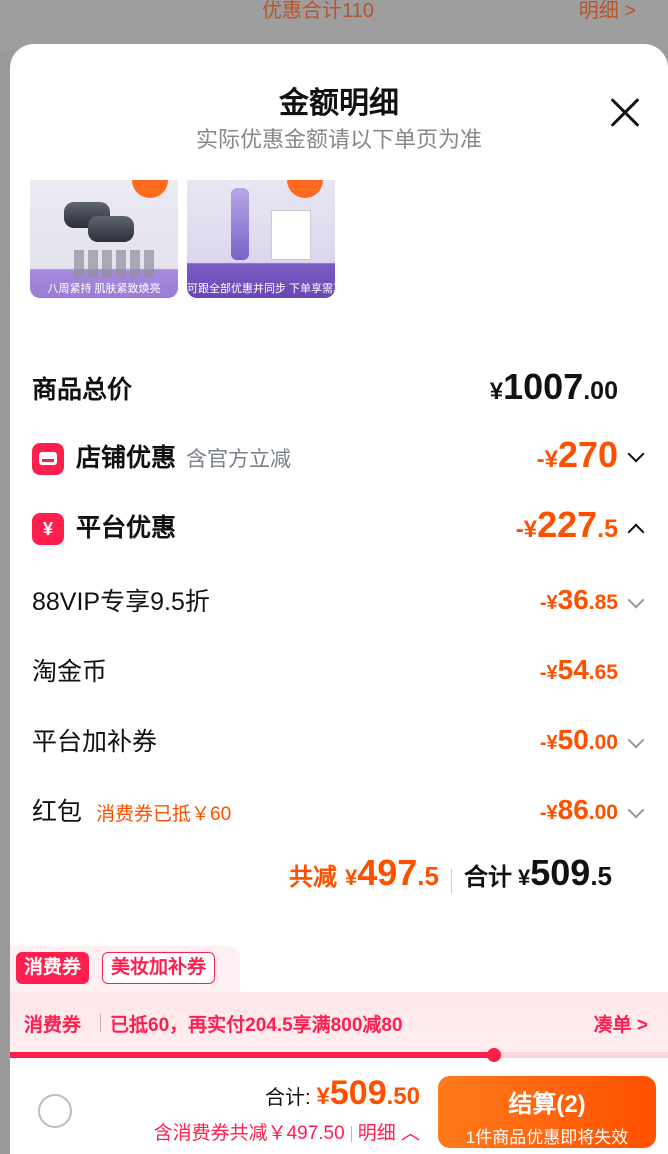 The height and width of the screenshot is (1154, 668). I want to click on discount-item-note: 消费券已抵￥60, so click(164, 814).